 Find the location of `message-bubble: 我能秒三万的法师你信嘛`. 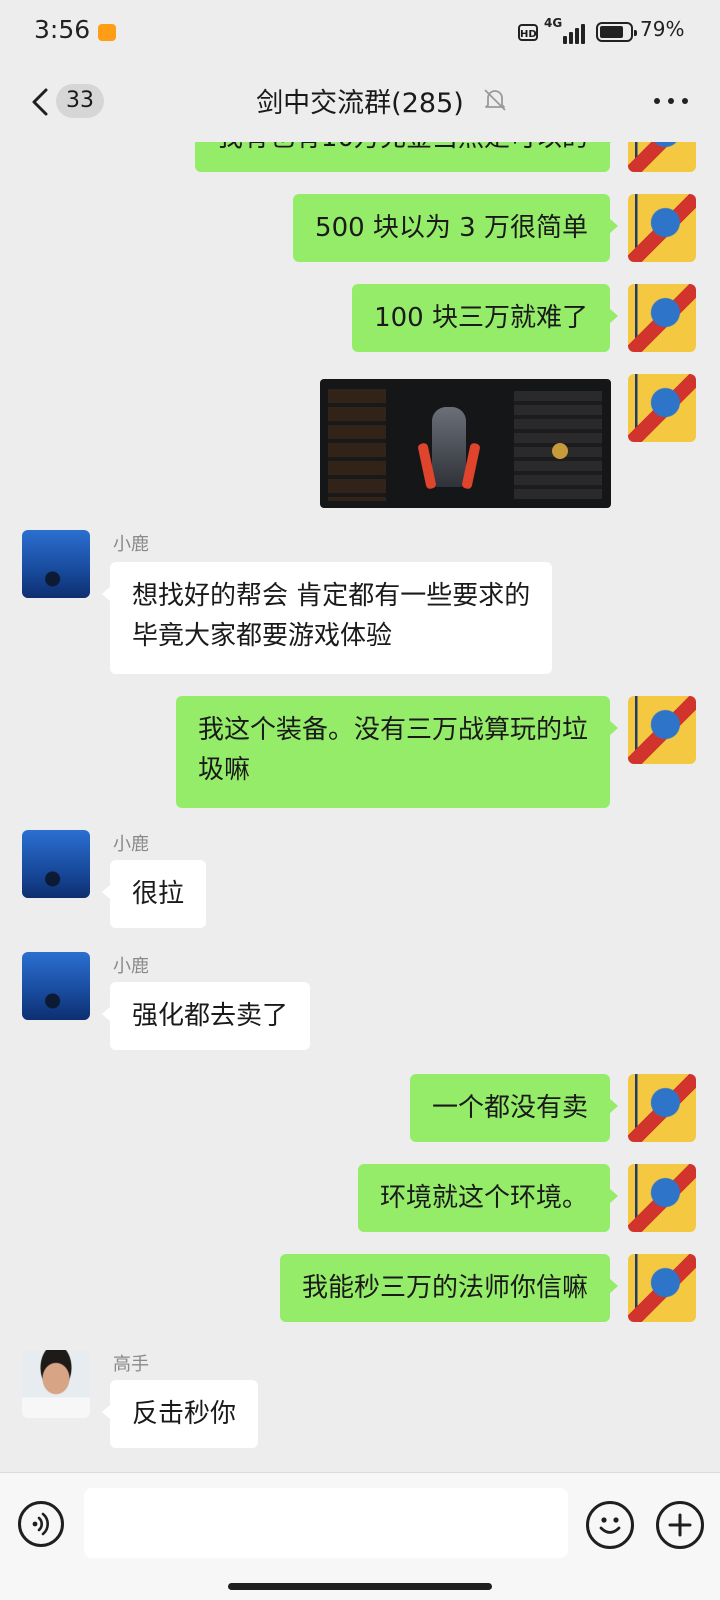

message-bubble: 我能秒三万的法师你信嘛 is located at coordinates (449, 1288).